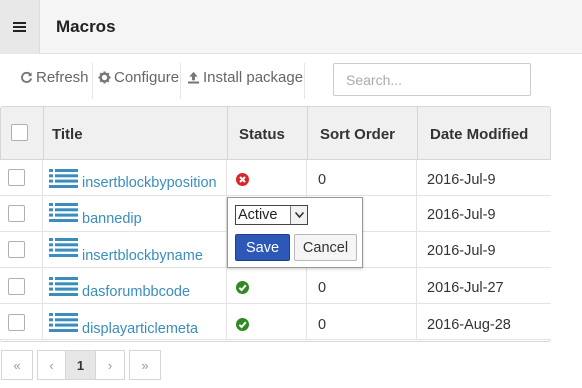  Describe the element at coordinates (291, 27) in the screenshot. I see `page-header: Macros` at that location.